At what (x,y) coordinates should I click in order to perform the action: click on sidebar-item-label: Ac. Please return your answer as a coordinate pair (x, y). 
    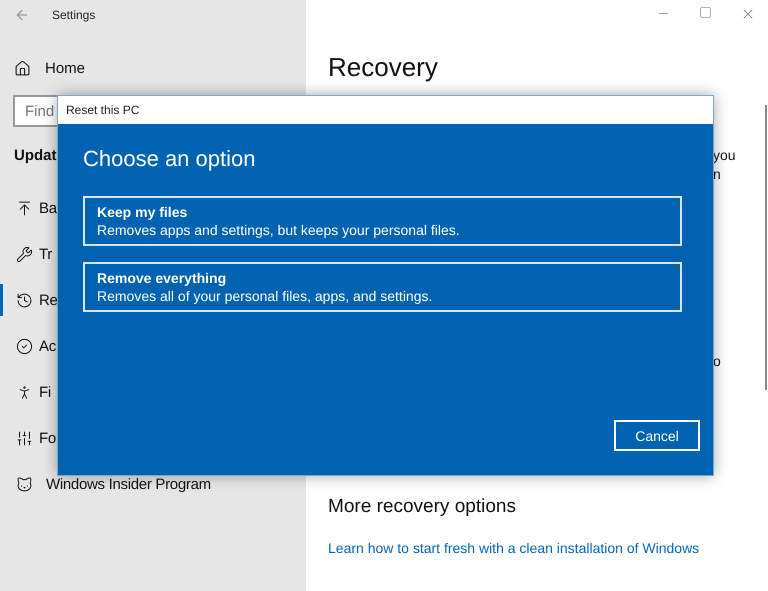
    Looking at the image, I should click on (47, 346).